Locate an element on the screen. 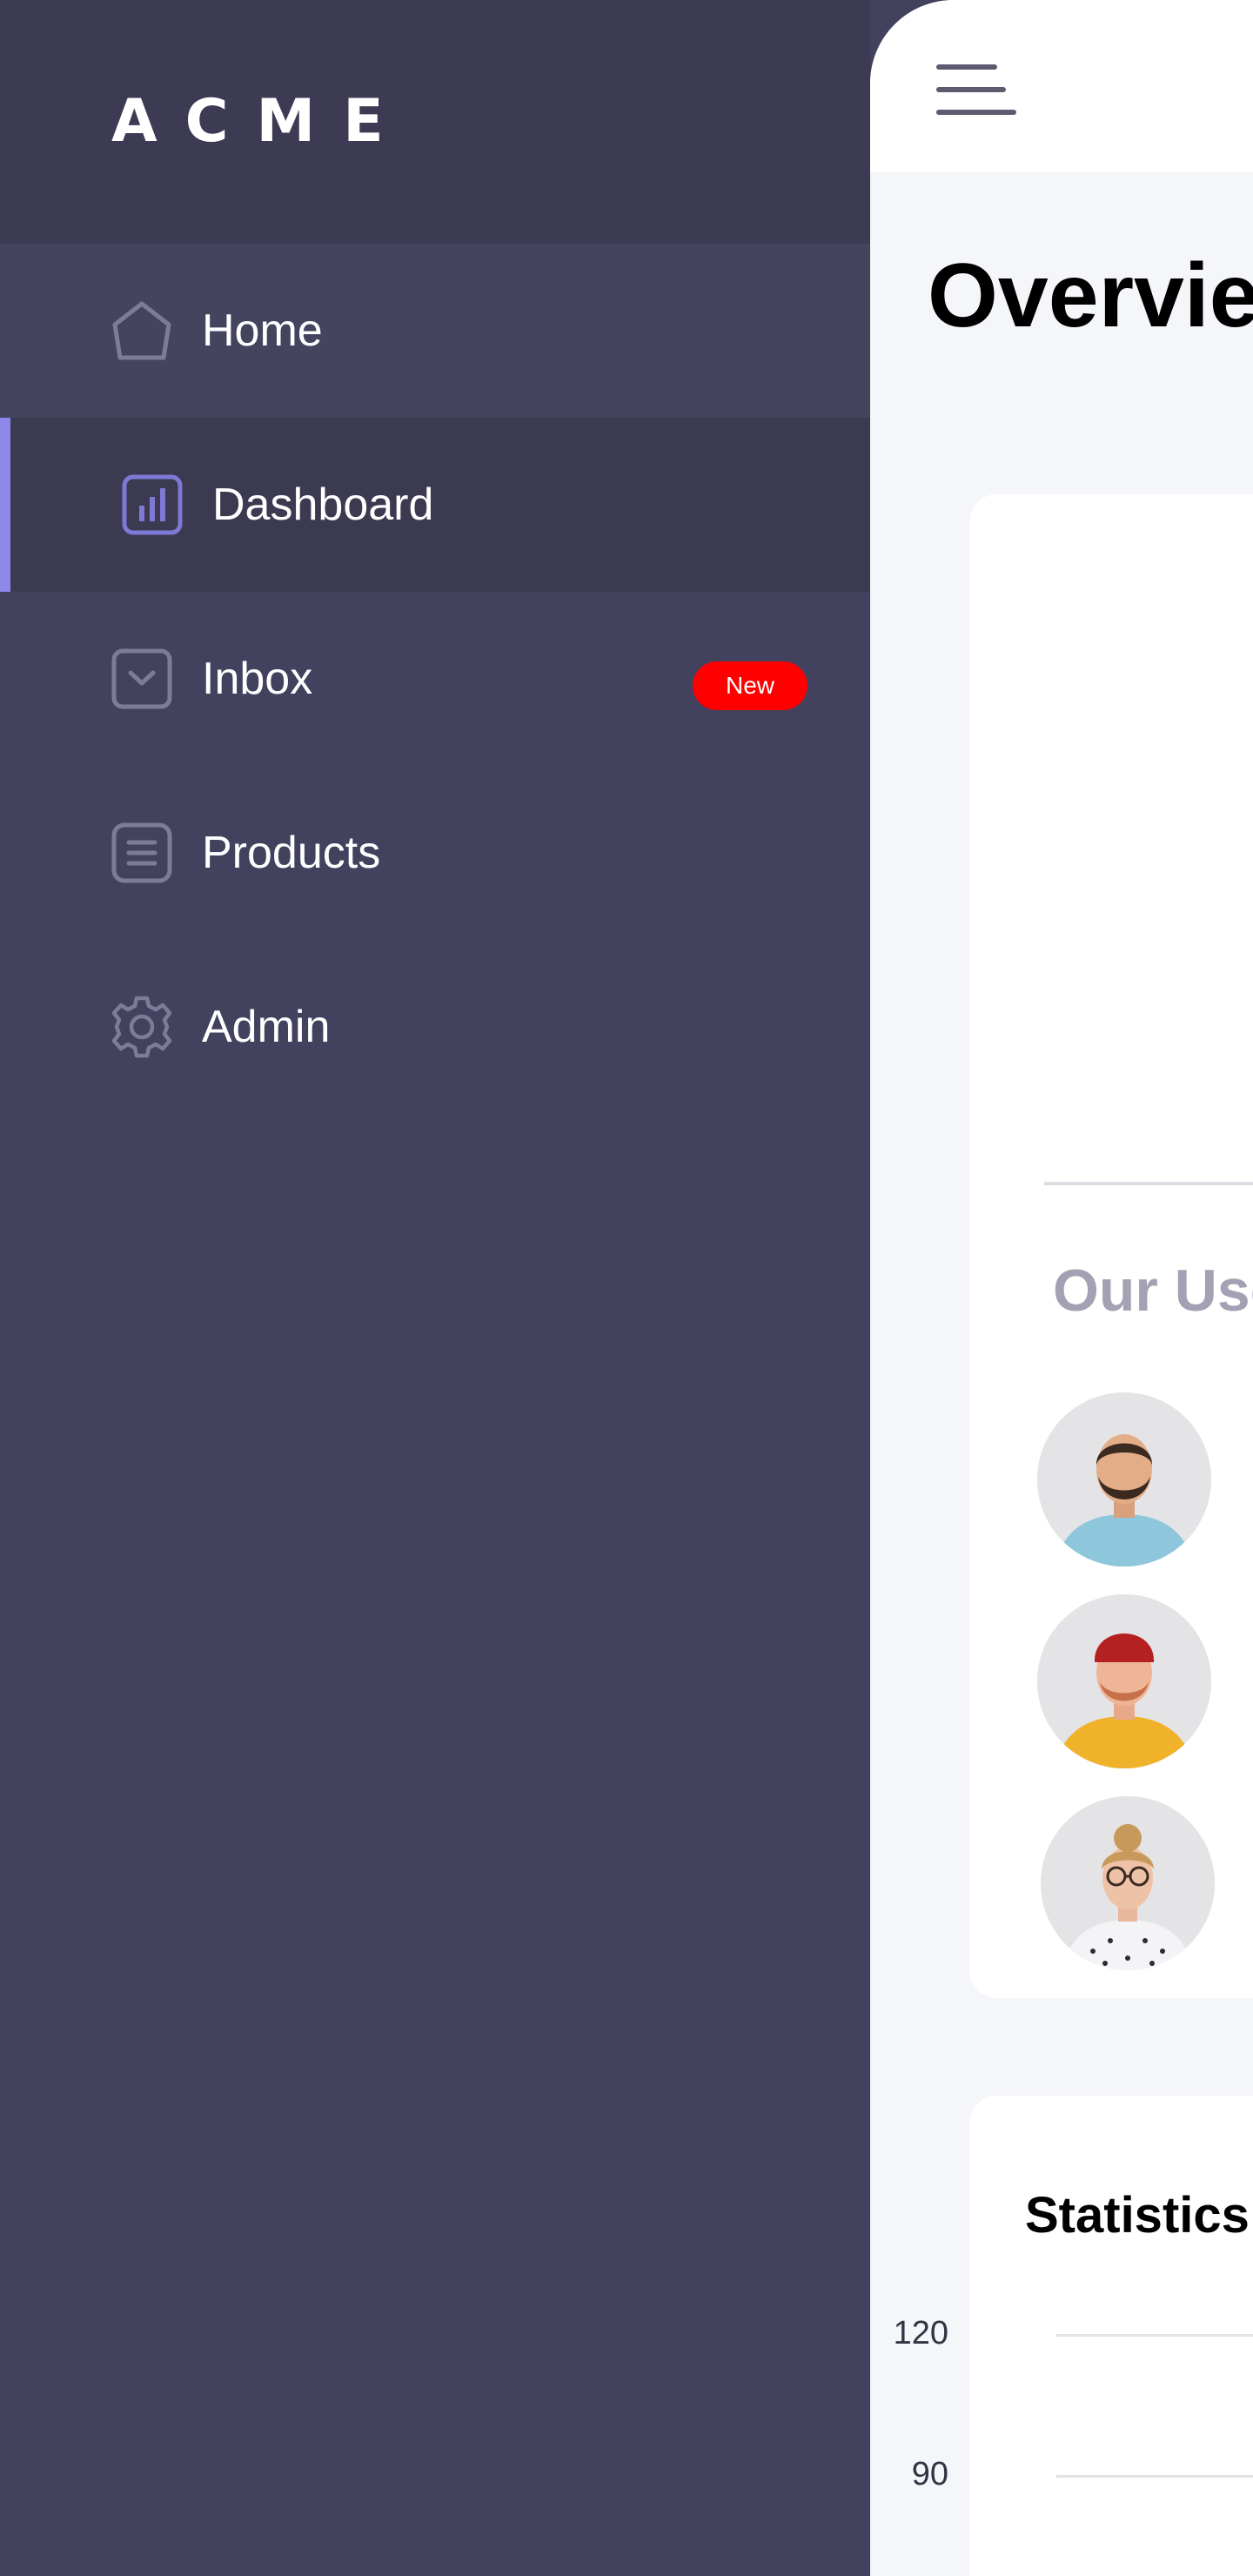 The image size is (1253, 2576). inbox-icon is located at coordinates (142, 679).